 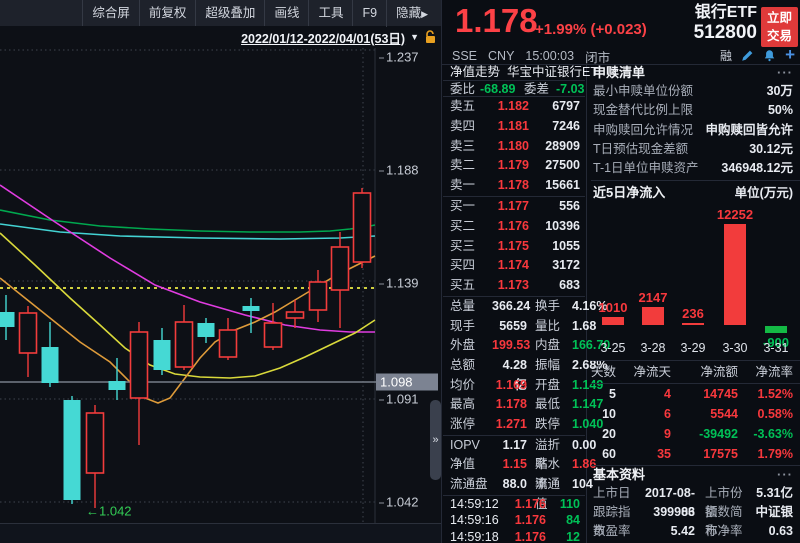 What do you see at coordinates (518, 493) in the screenshot?
I see `stat2-row-3: 流通盘 88.0 流通值 104` at bounding box center [518, 493].